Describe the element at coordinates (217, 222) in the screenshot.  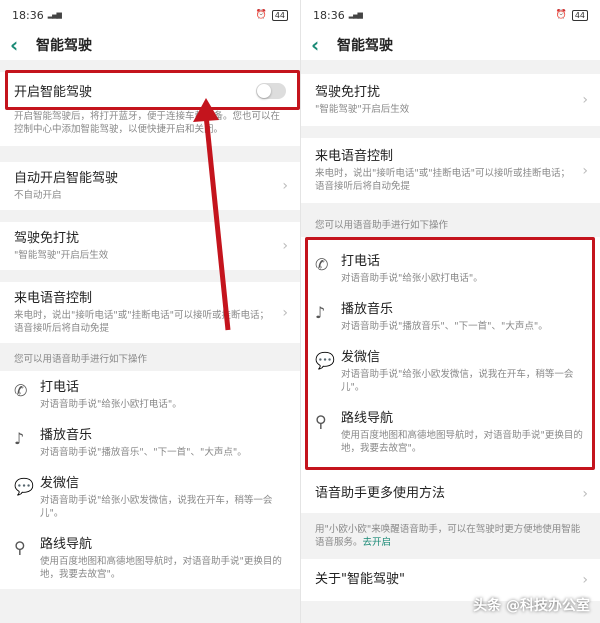
I see `arrow-shaft` at that location.